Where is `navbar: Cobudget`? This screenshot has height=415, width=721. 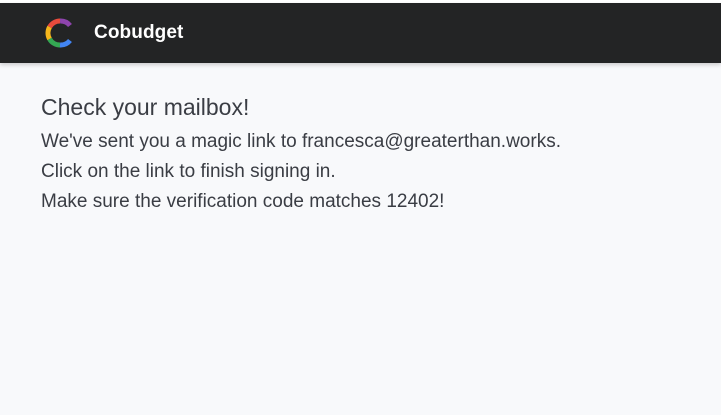
navbar: Cobudget is located at coordinates (360, 33).